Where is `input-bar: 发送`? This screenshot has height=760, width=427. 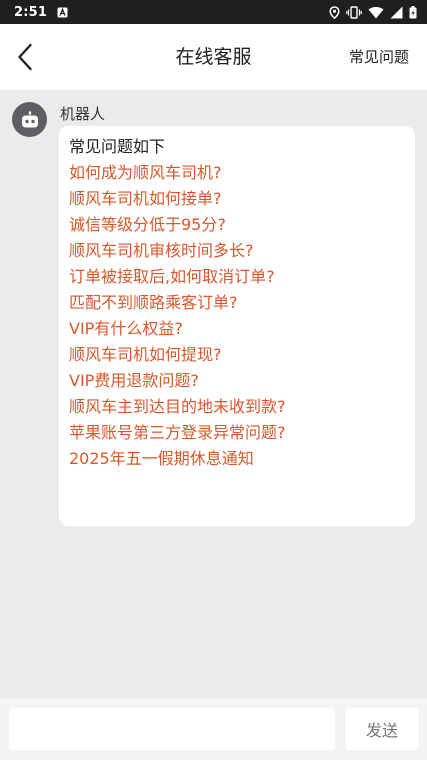 input-bar: 发送 is located at coordinates (213, 729).